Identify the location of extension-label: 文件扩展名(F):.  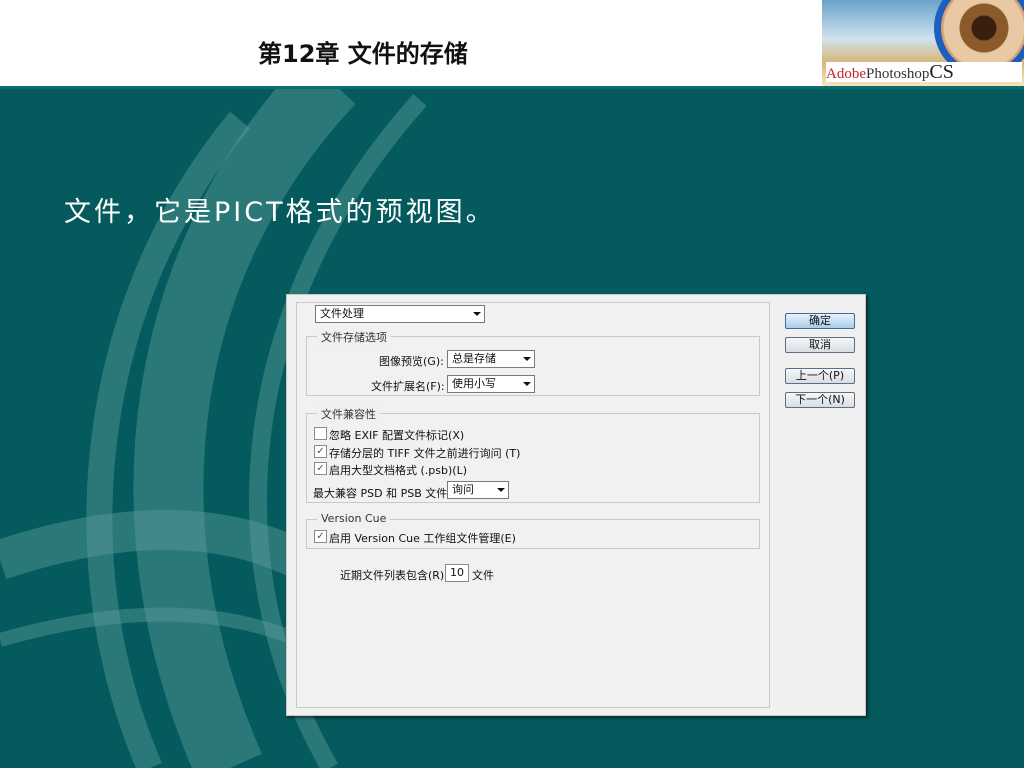
(408, 386).